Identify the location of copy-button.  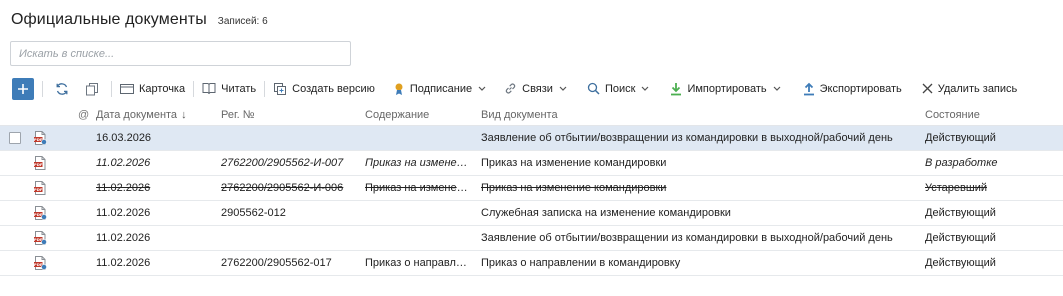
(92, 89).